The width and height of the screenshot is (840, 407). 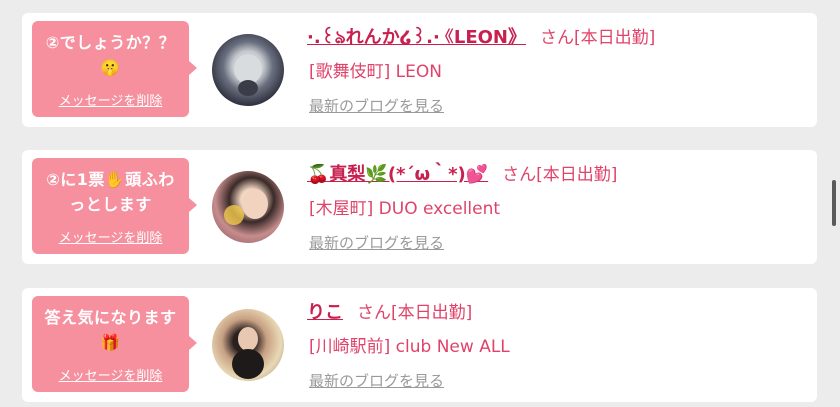 I want to click on message-text: ②でしょうか？？ 🤫, so click(x=110, y=55).